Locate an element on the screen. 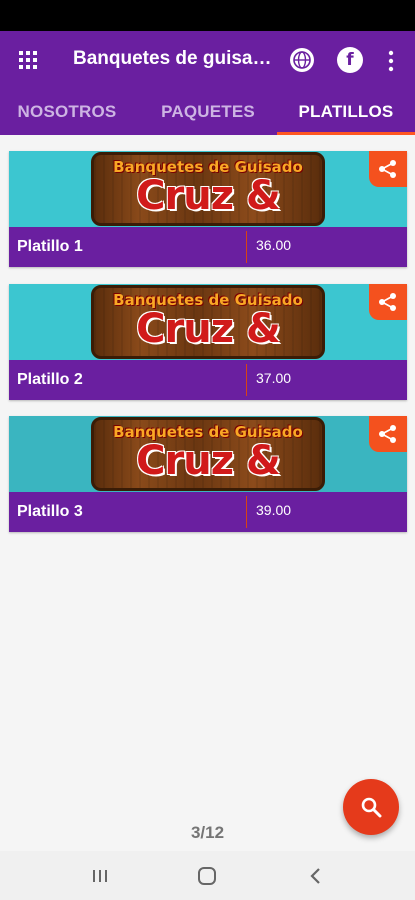 The height and width of the screenshot is (900, 415). dish-info-bar: Platillo 3 39.00 is located at coordinates (208, 512).